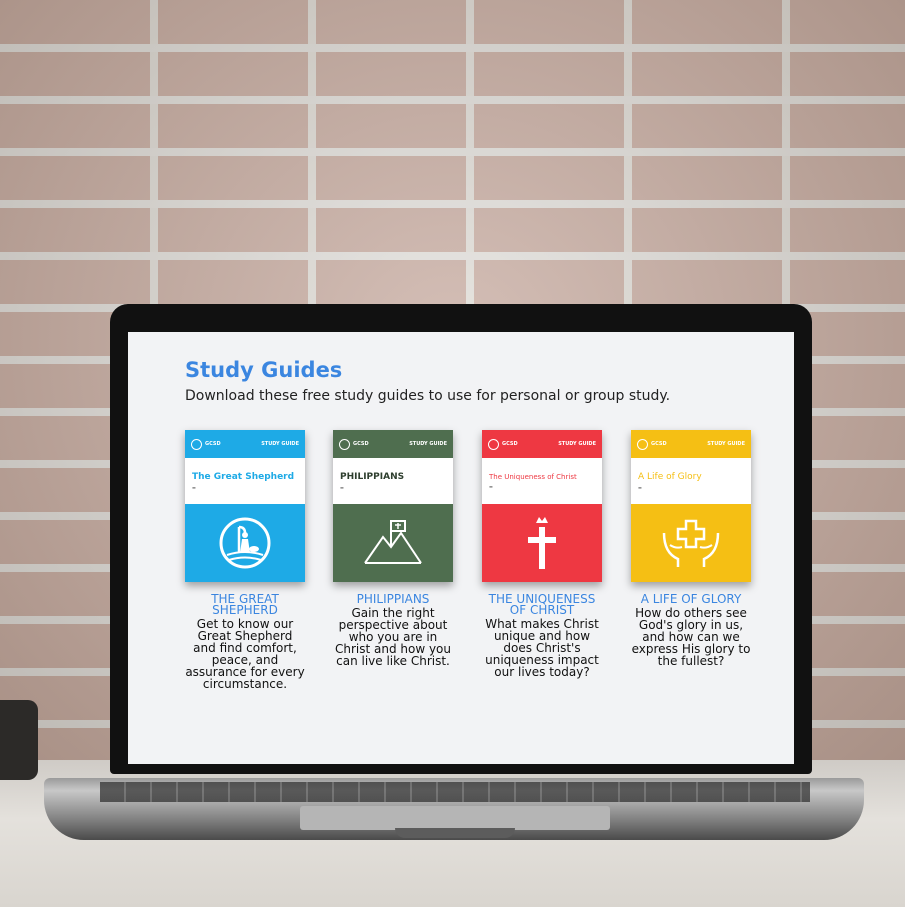  What do you see at coordinates (243, 477) in the screenshot?
I see `cover-title: The Great Shepherd` at bounding box center [243, 477].